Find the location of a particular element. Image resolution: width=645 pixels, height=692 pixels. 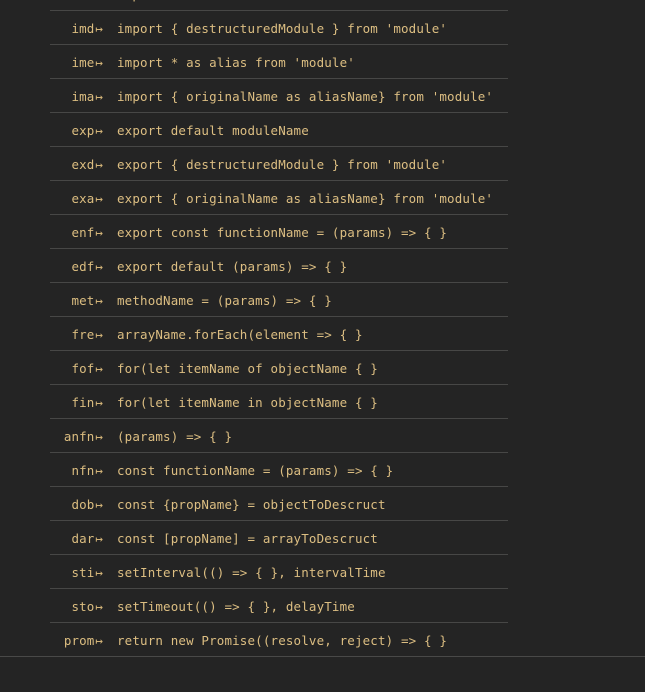

snippet-trigger-label: nfn is located at coordinates (83, 470).